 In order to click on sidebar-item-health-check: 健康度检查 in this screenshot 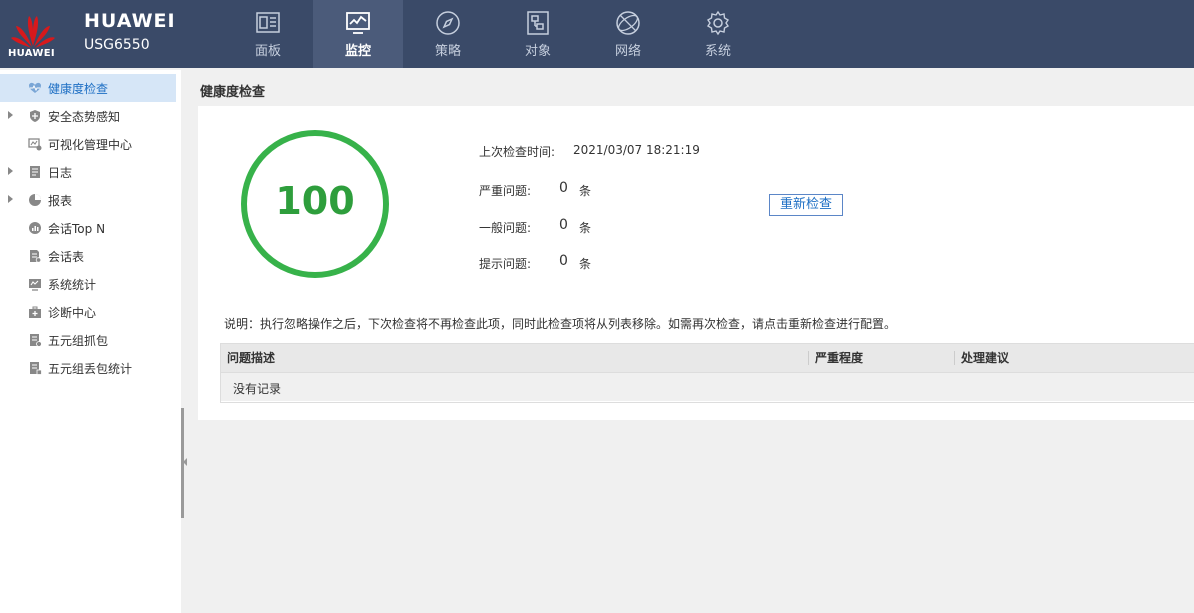, I will do `click(88, 88)`.